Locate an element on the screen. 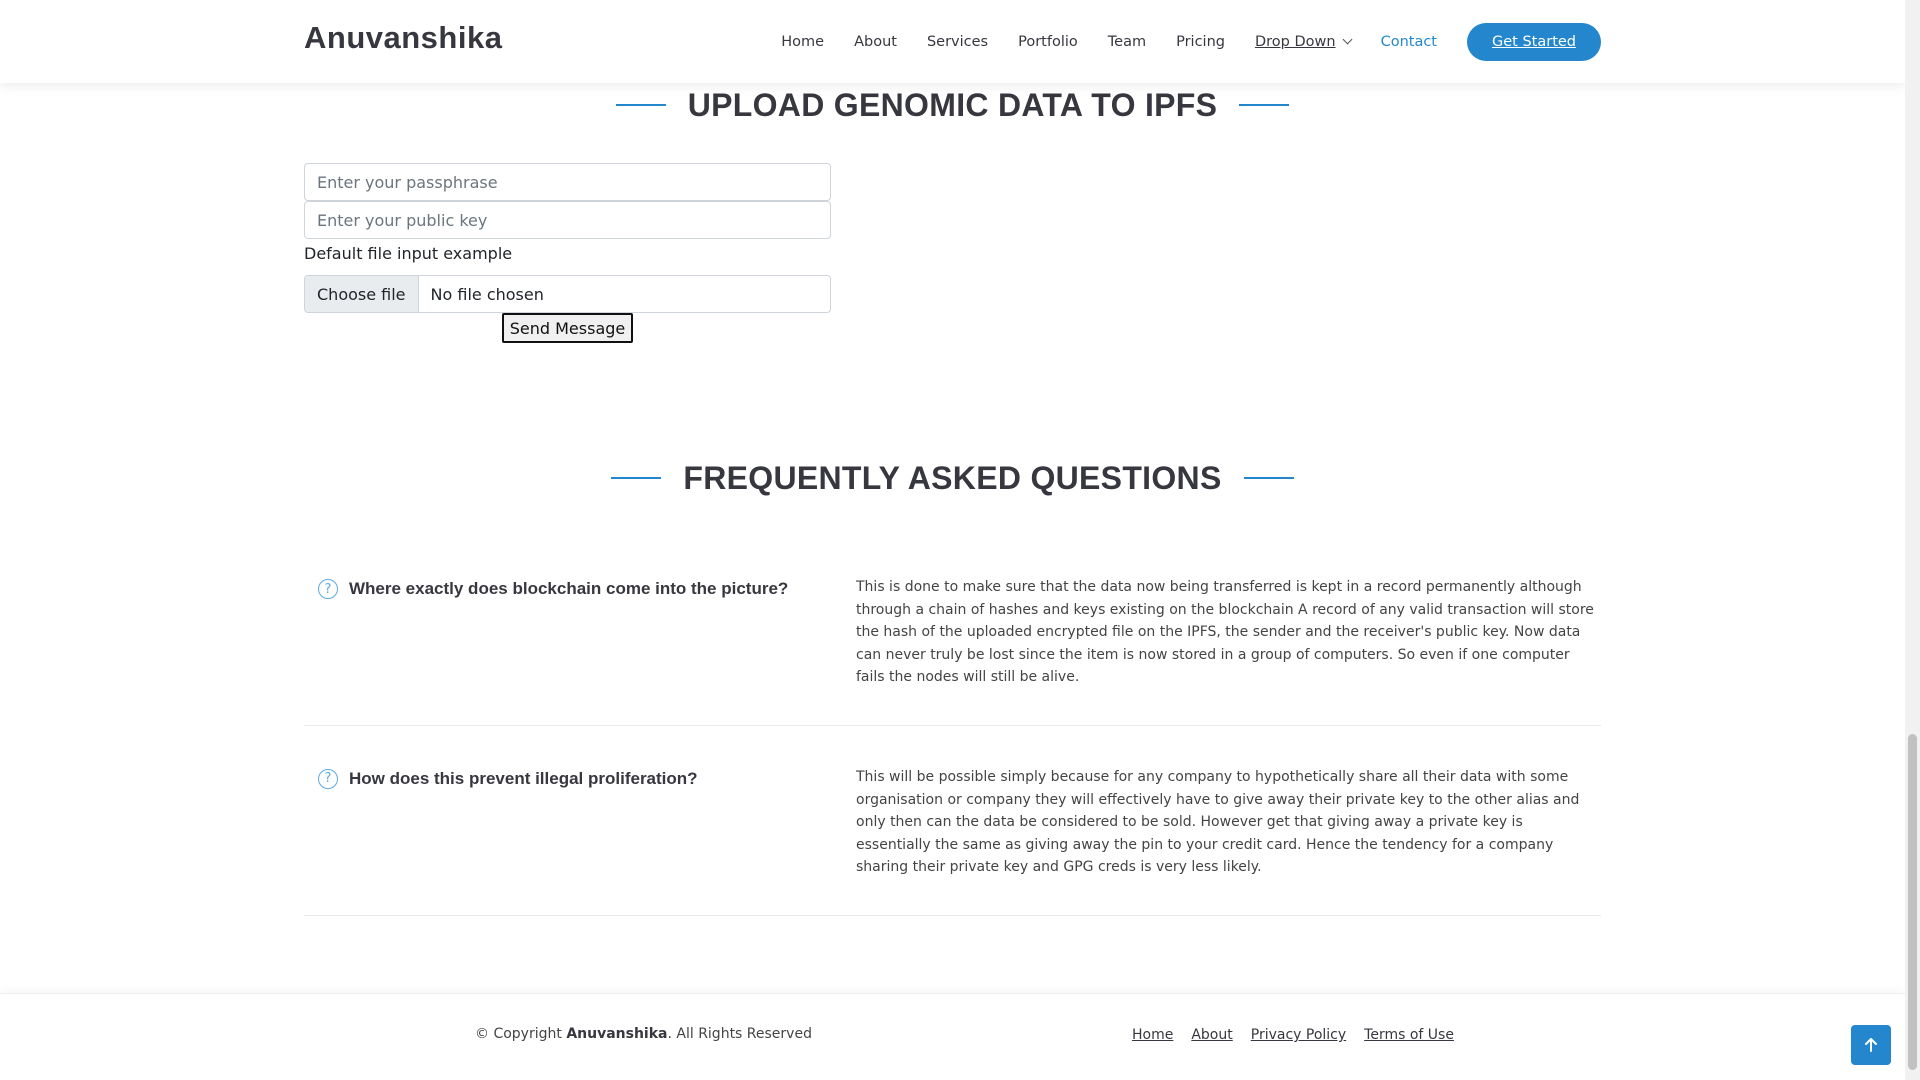 This screenshot has width=1920, height=1080. arrow-up-icon is located at coordinates (1871, 1045).